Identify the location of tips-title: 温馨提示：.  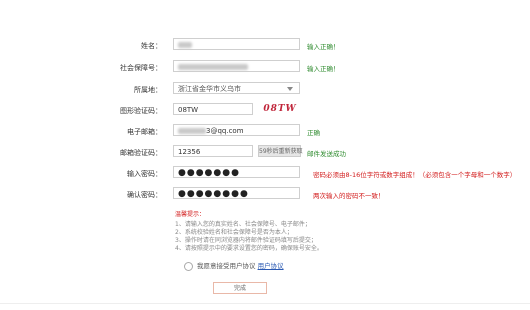
(190, 214).